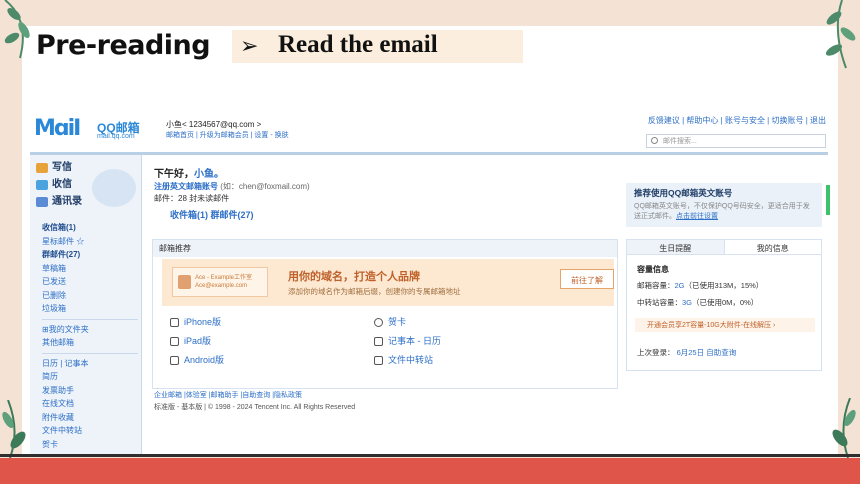 Image resolution: width=860 pixels, height=484 pixels. What do you see at coordinates (374, 291) in the screenshot?
I see `banner-subtitle: 添加你的域名作为邮箱后缀，创建你的专属邮箱地址` at bounding box center [374, 291].